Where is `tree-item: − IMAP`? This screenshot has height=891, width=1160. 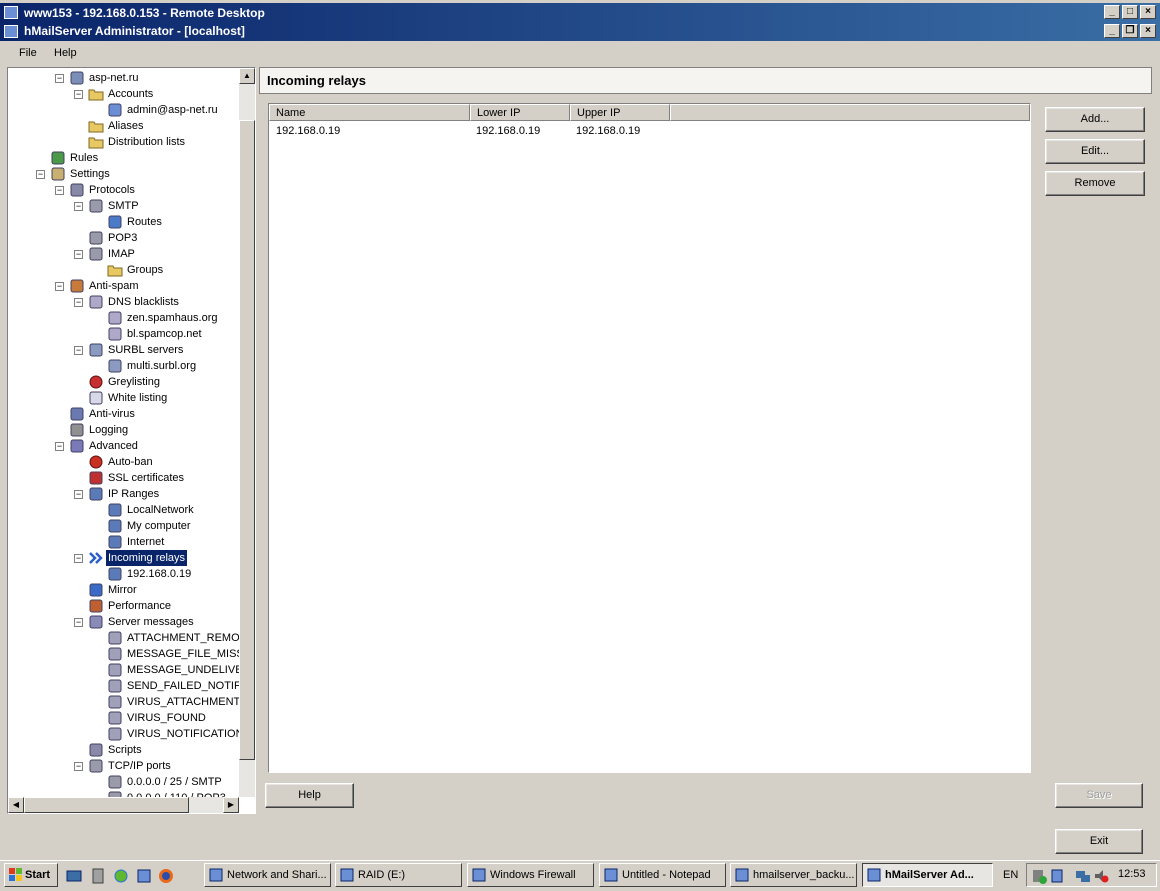
tree-item: − IMAP is located at coordinates (123, 254).